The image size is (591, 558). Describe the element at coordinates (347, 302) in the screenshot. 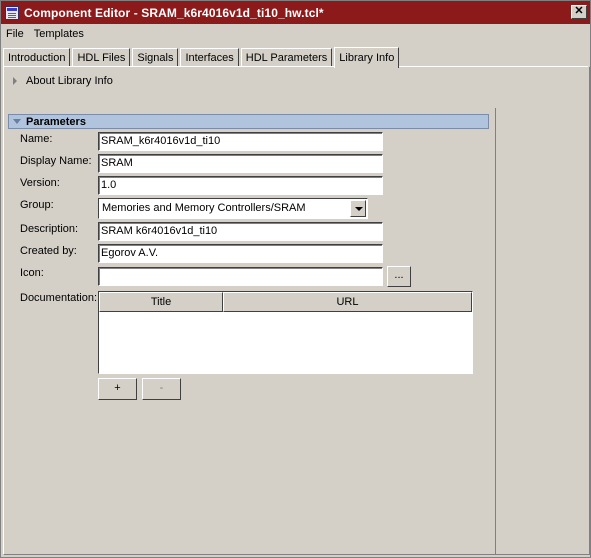

I see `column-url: URL` at that location.